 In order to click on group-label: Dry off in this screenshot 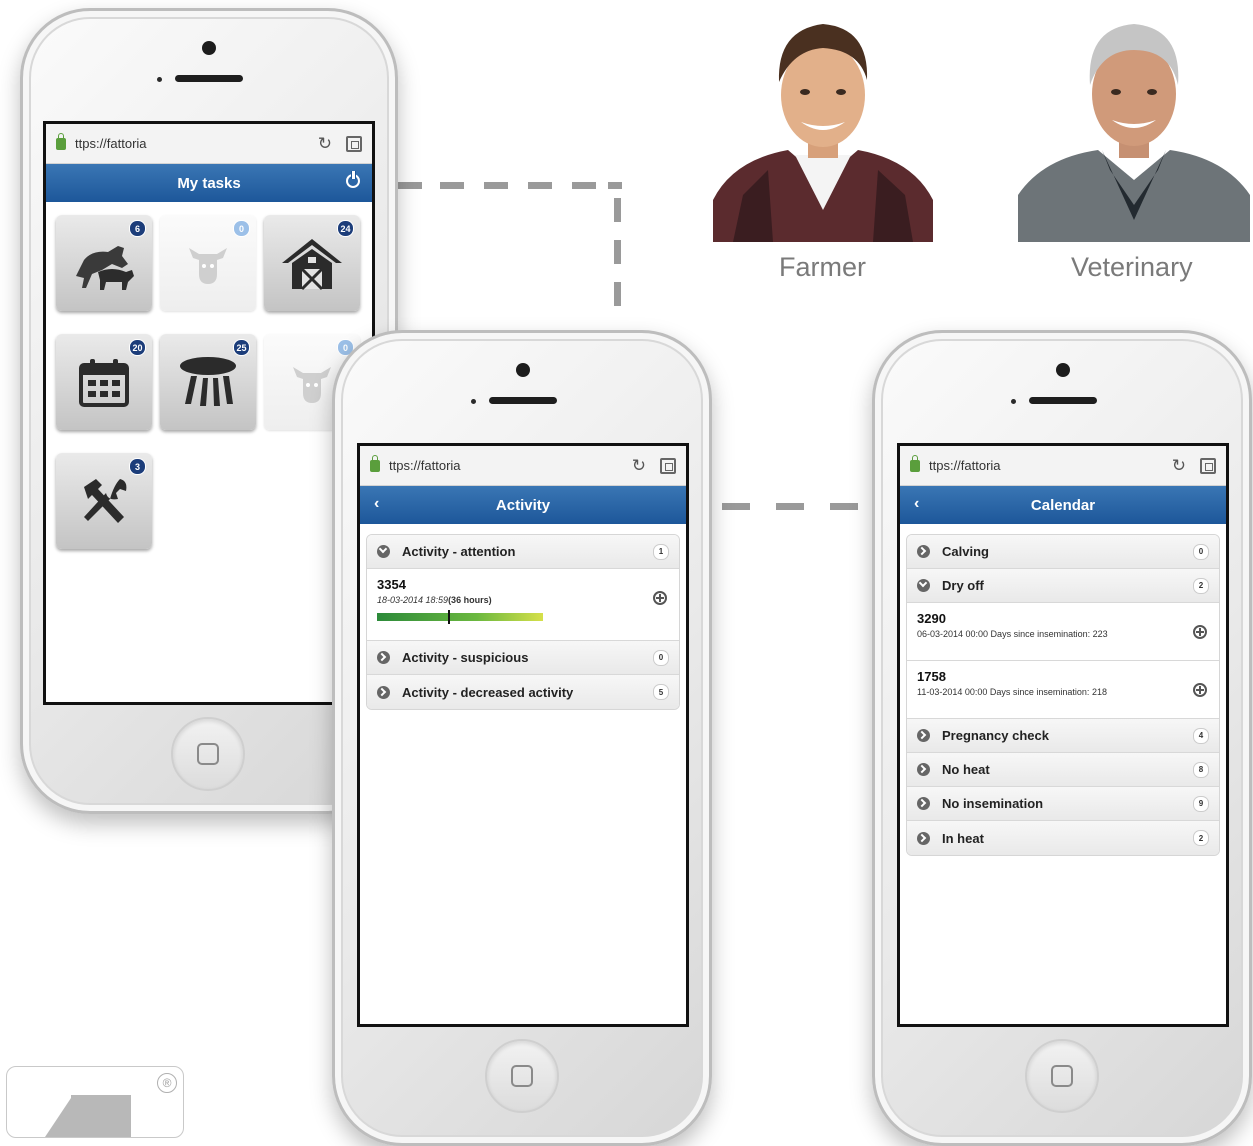, I will do `click(963, 585)`.